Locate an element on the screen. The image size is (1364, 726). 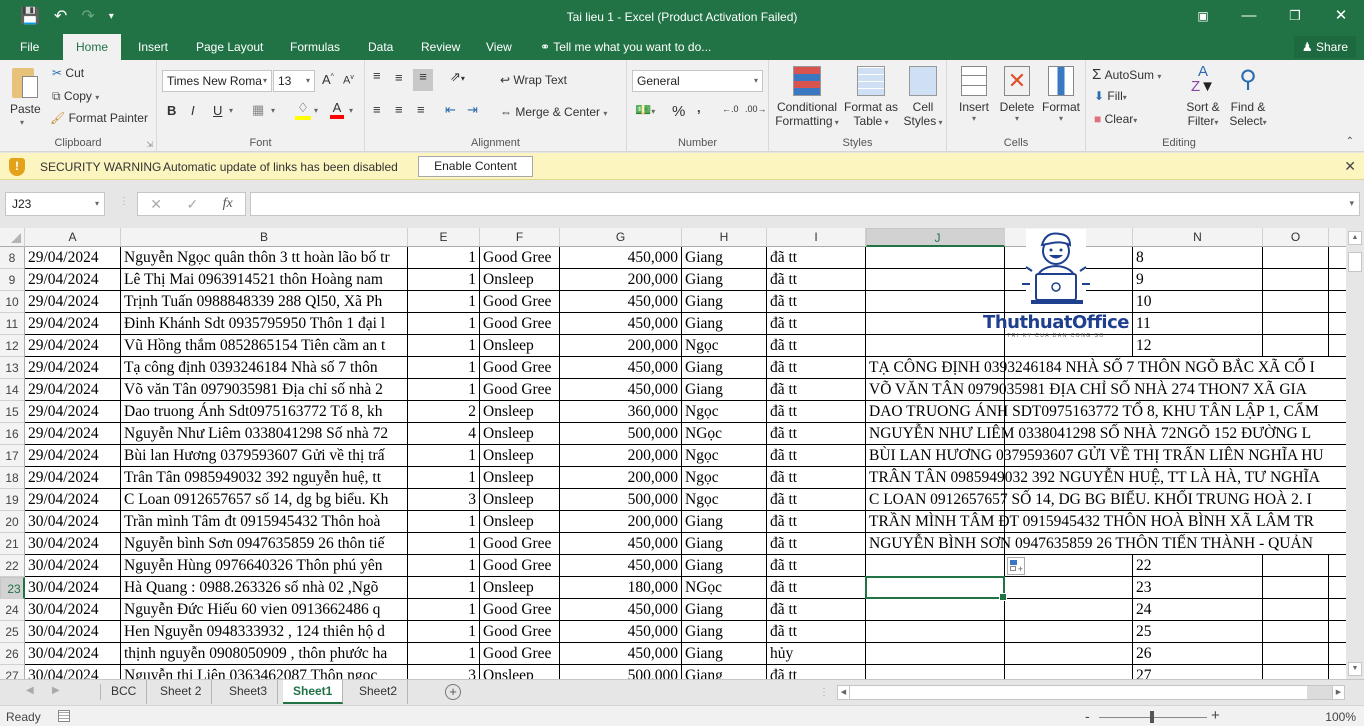
tab-review: Review is located at coordinates (440, 47).